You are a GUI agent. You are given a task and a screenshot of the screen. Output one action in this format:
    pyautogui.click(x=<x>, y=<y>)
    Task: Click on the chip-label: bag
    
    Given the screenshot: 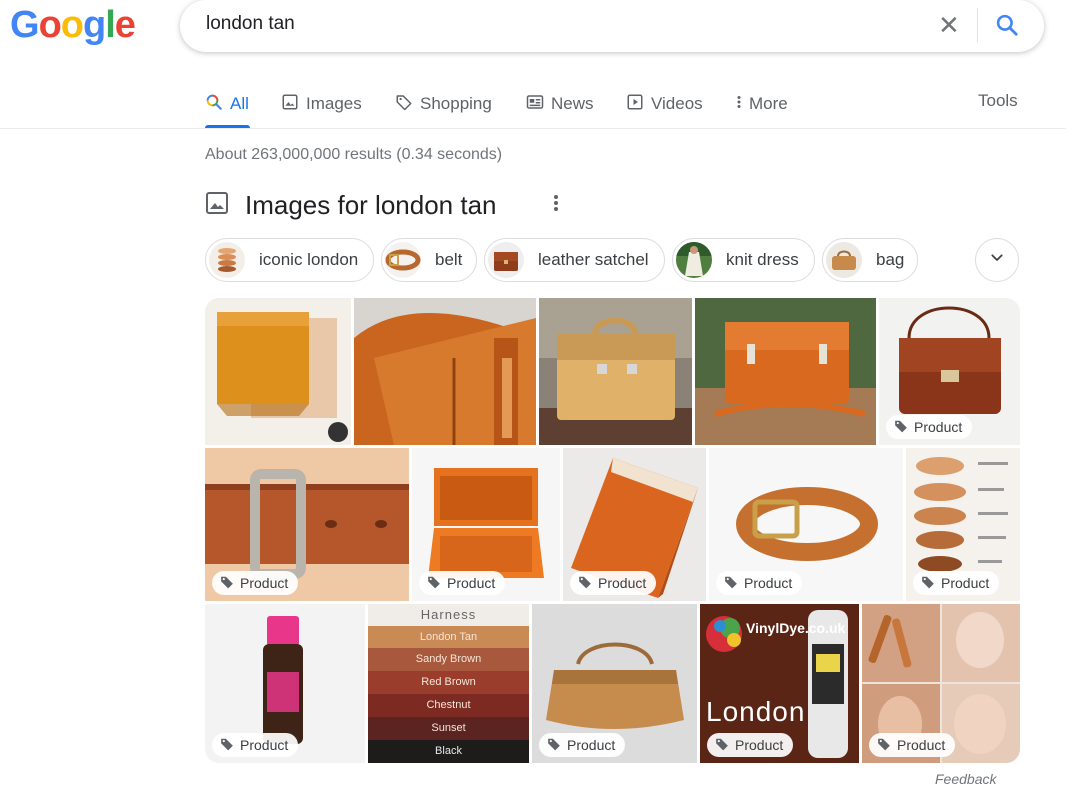 What is the action you would take?
    pyautogui.click(x=890, y=259)
    